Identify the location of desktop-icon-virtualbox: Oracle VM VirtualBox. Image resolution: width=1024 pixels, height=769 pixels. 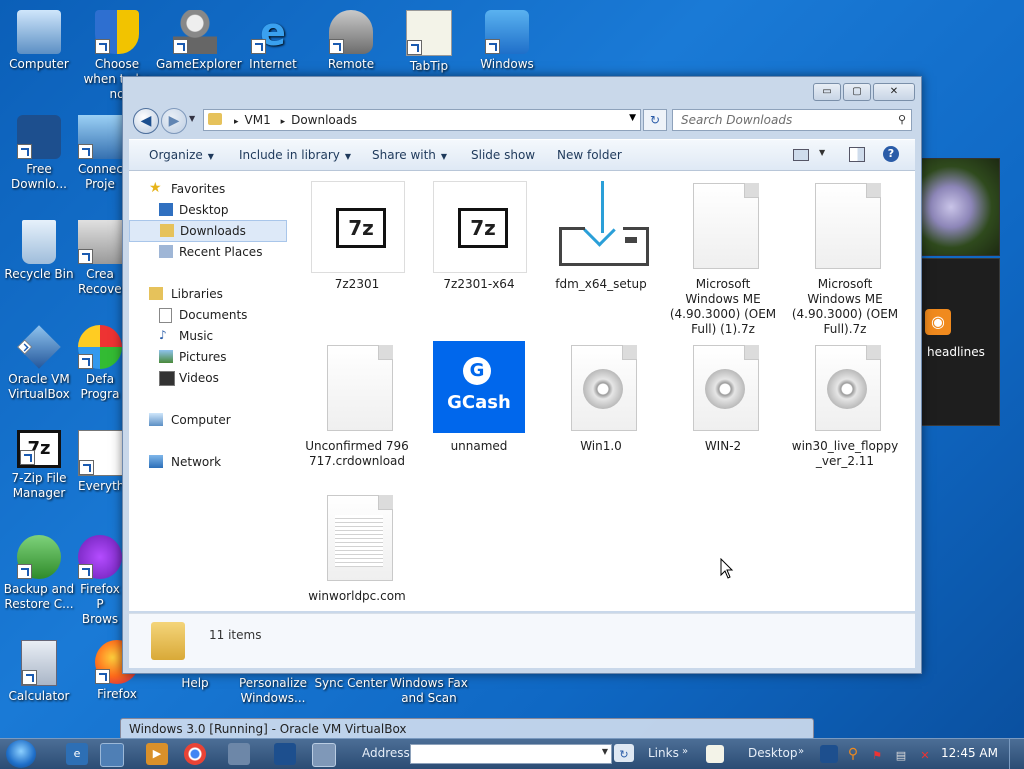
(39, 363).